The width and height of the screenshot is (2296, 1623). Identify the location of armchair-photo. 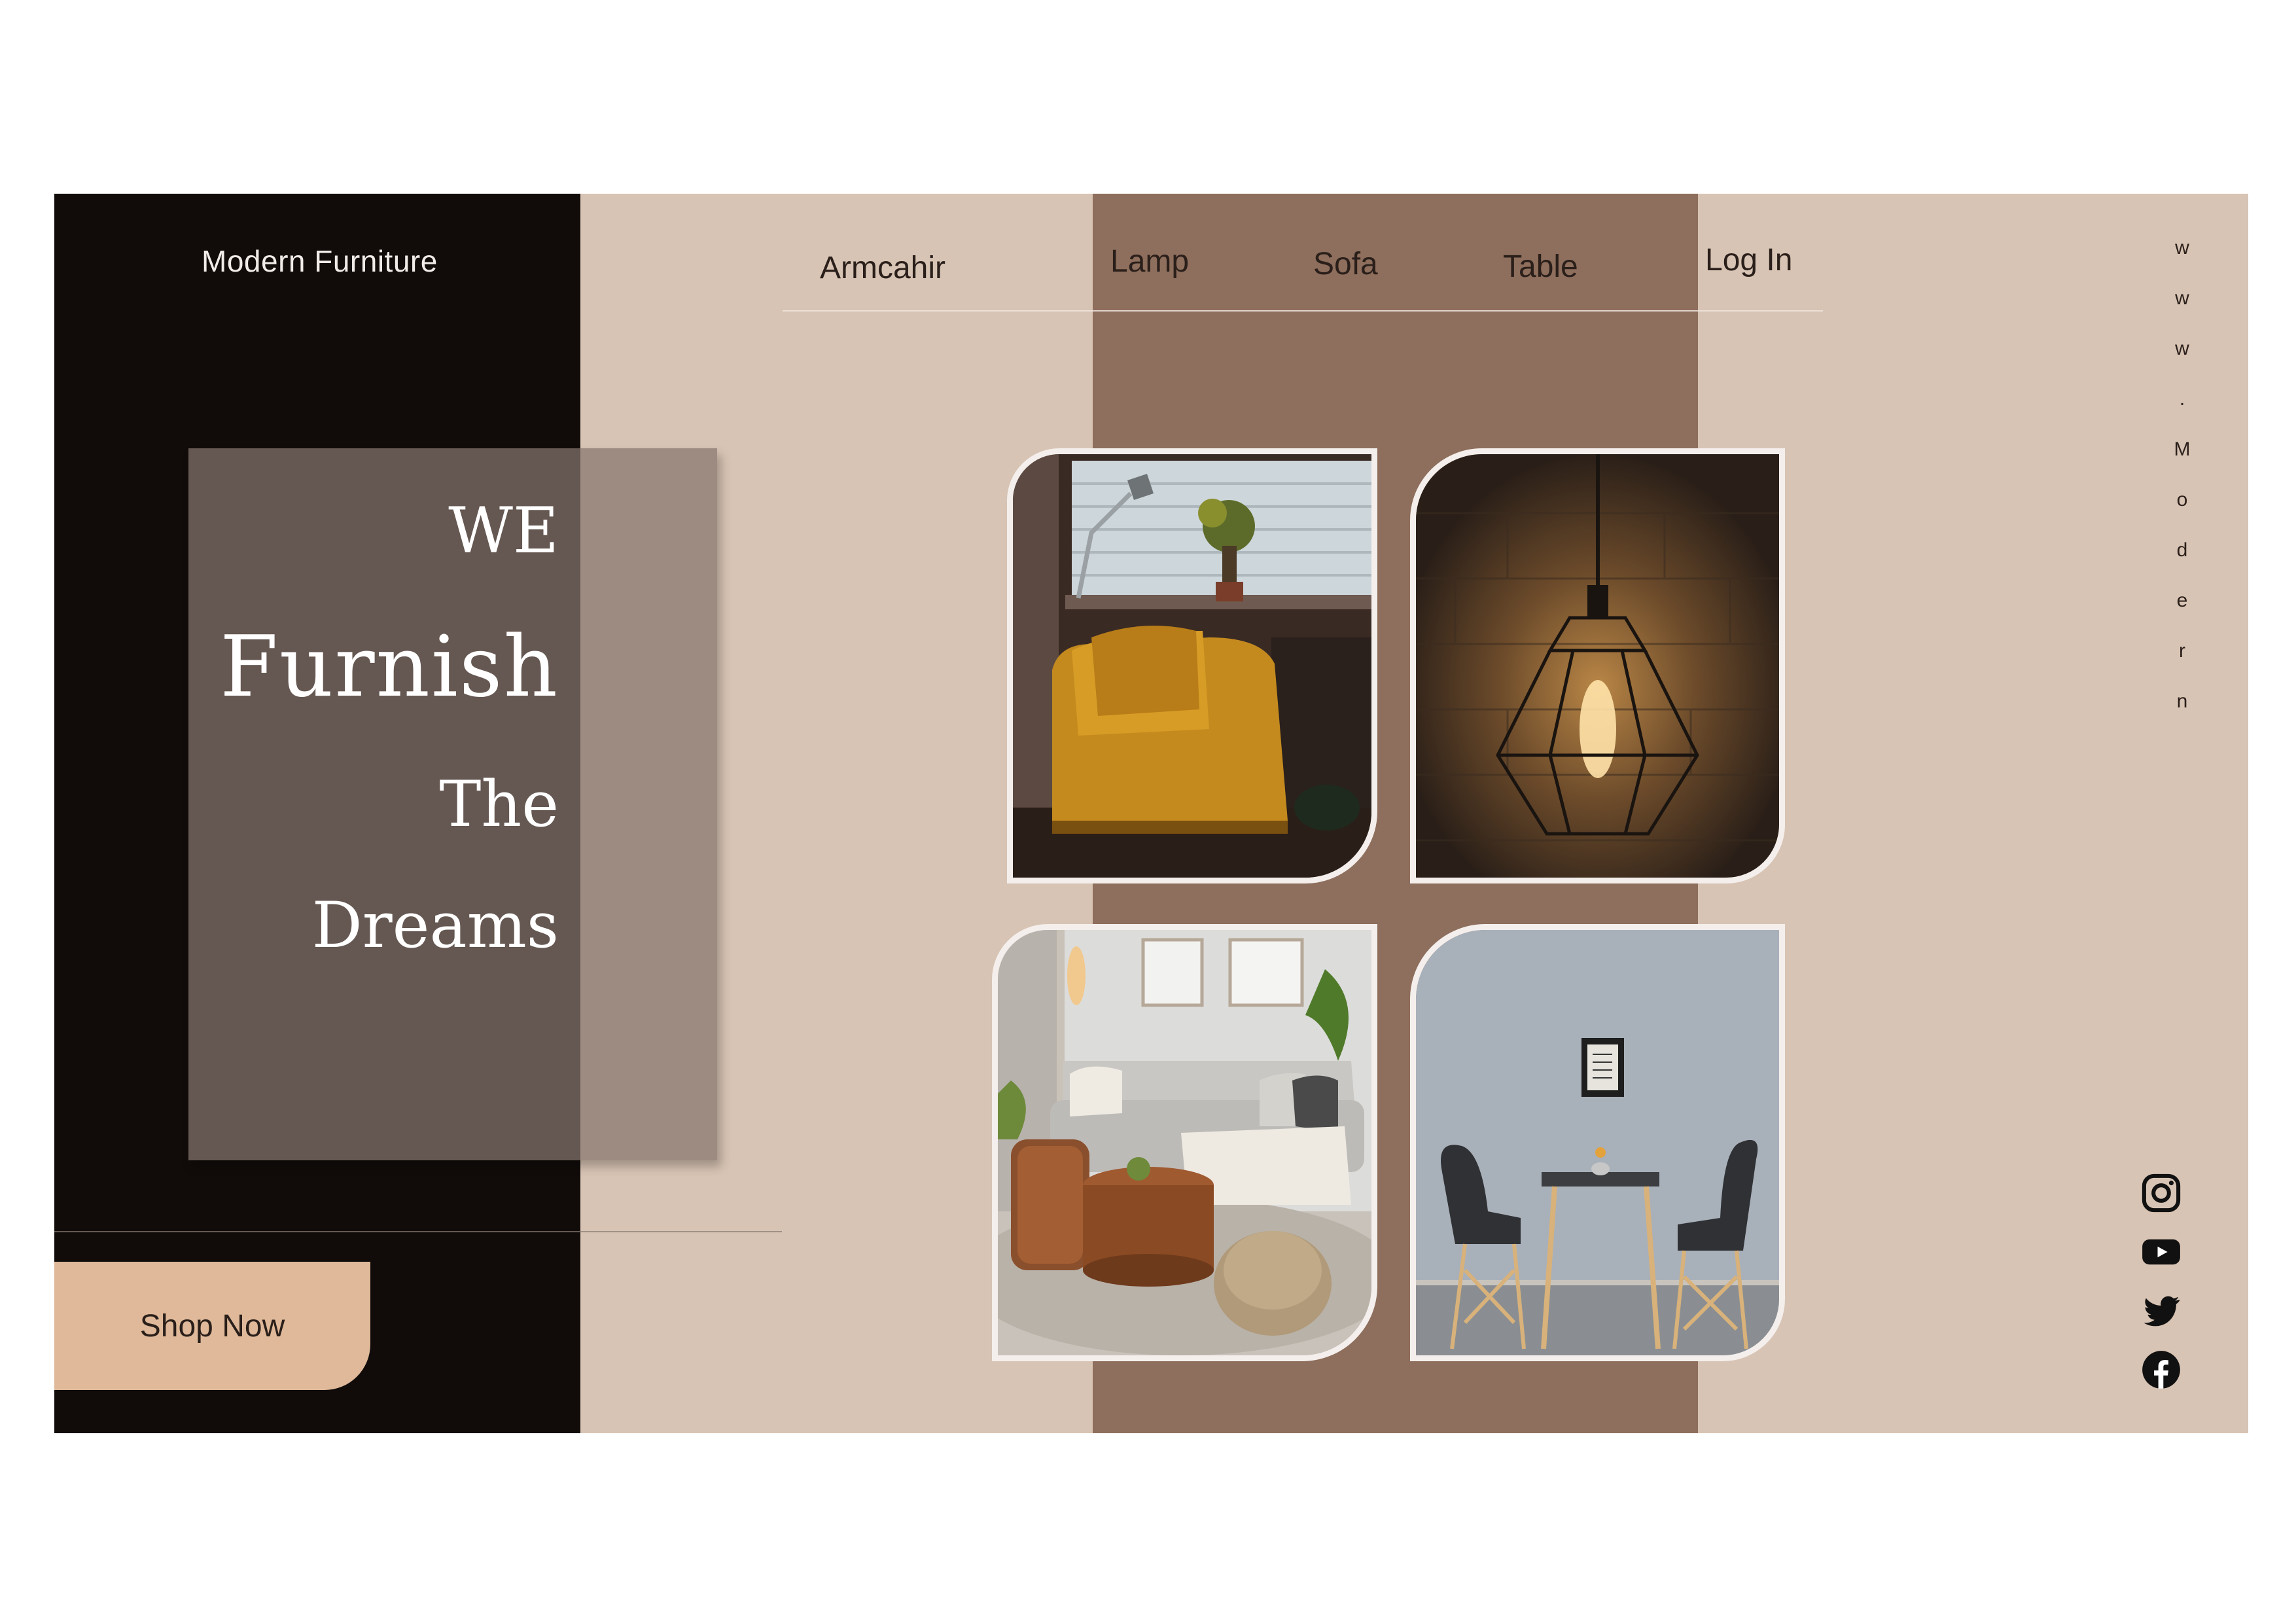
(1192, 665).